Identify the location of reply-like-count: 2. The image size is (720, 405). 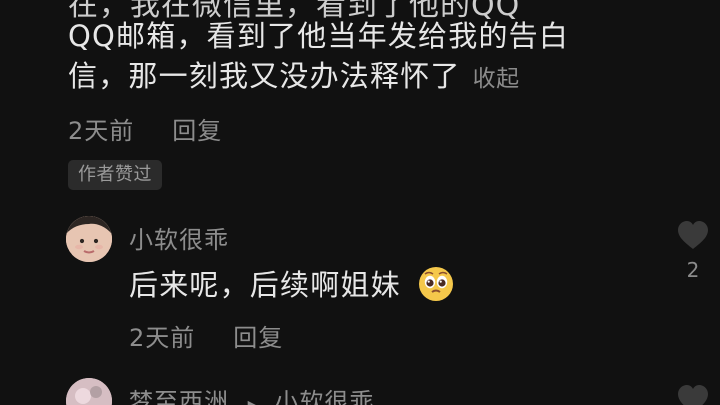
(693, 270).